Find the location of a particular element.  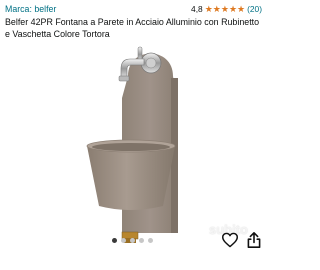

rating-summary: 4,8 ★ ★ ★ ★ ★ (20) is located at coordinates (226, 9).